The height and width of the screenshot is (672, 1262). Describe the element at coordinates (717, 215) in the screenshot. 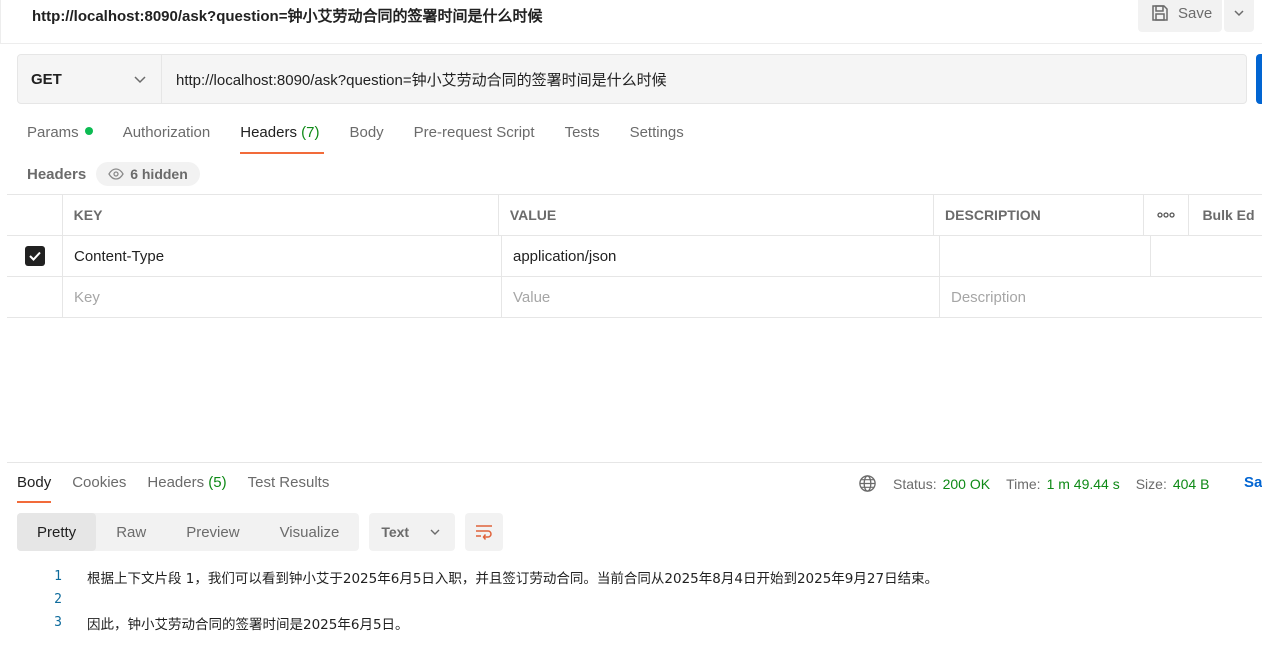

I see `column-value: VALUE` at that location.